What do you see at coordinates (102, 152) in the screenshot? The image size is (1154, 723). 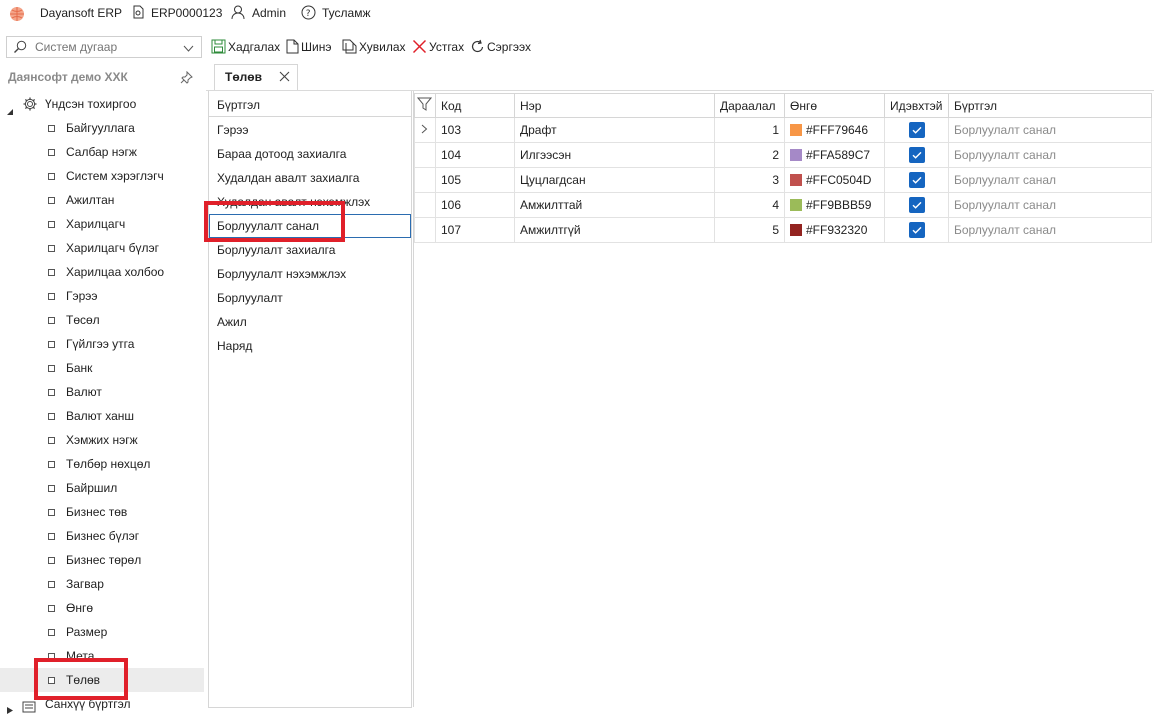 I see `sidebar-item: Салбар нэгж` at bounding box center [102, 152].